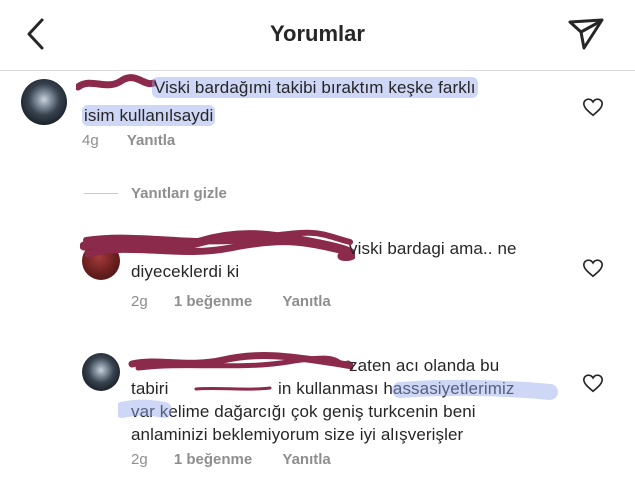 This screenshot has height=497, width=635. Describe the element at coordinates (90, 140) in the screenshot. I see `comment-time: 4g` at that location.